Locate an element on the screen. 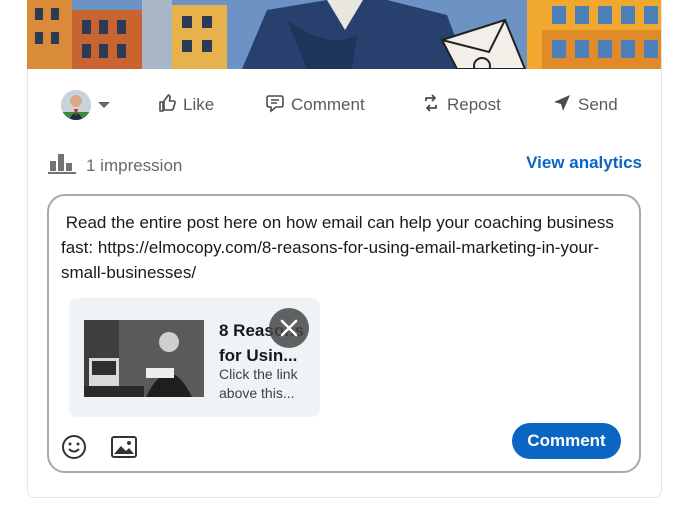 The image size is (688, 509). post-image is located at coordinates (344, 34).